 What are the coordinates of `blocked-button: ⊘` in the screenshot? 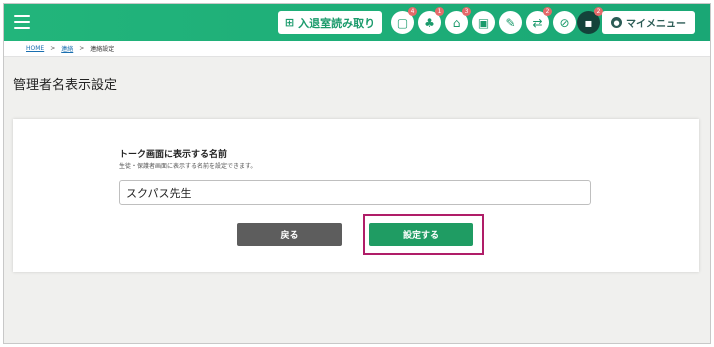 It's located at (564, 22).